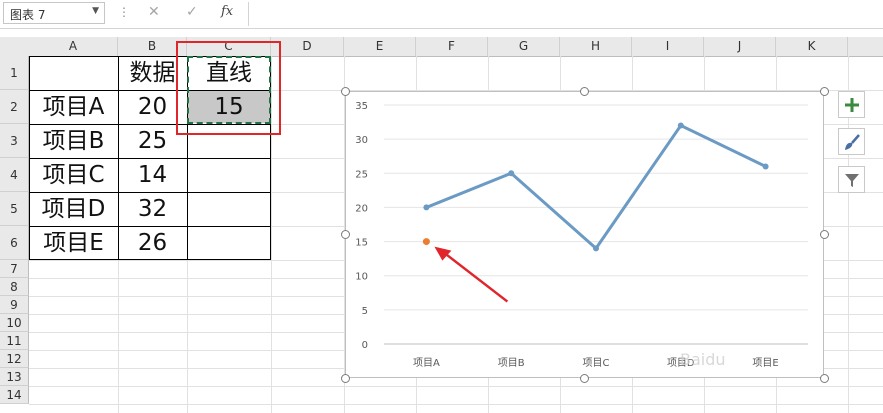 The width and height of the screenshot is (883, 413). What do you see at coordinates (524, 46) in the screenshot?
I see `column-header-G: G` at bounding box center [524, 46].